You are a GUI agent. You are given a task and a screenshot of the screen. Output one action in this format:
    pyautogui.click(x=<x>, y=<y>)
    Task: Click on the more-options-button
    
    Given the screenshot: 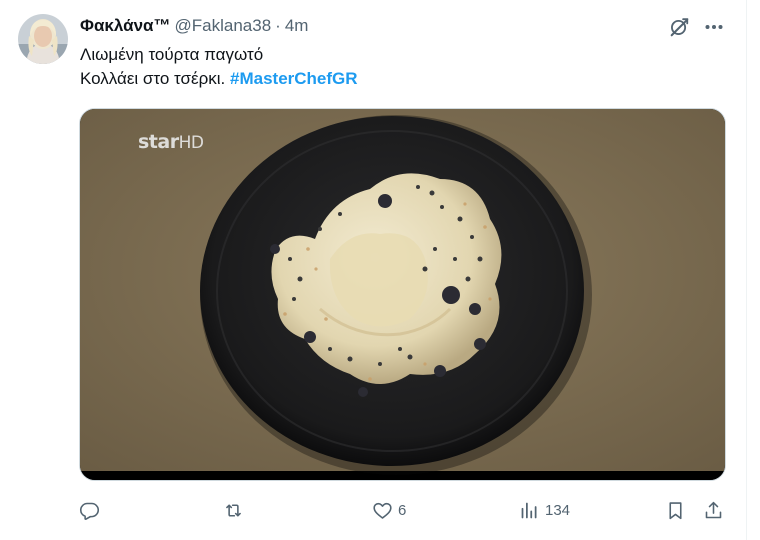 What is the action you would take?
    pyautogui.click(x=714, y=27)
    